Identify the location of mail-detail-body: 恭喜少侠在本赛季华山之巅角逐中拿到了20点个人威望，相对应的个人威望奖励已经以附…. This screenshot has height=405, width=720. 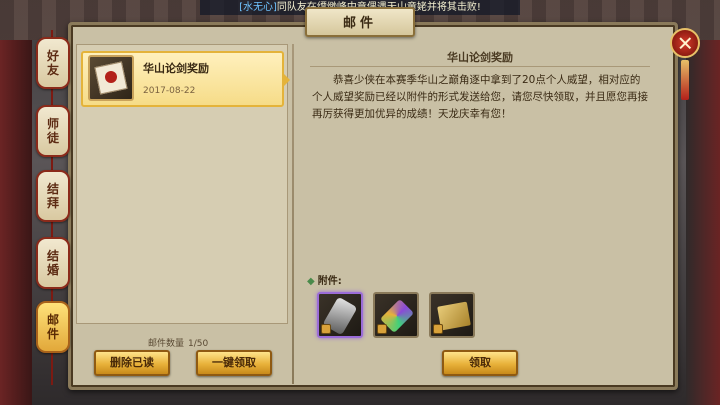
(480, 97).